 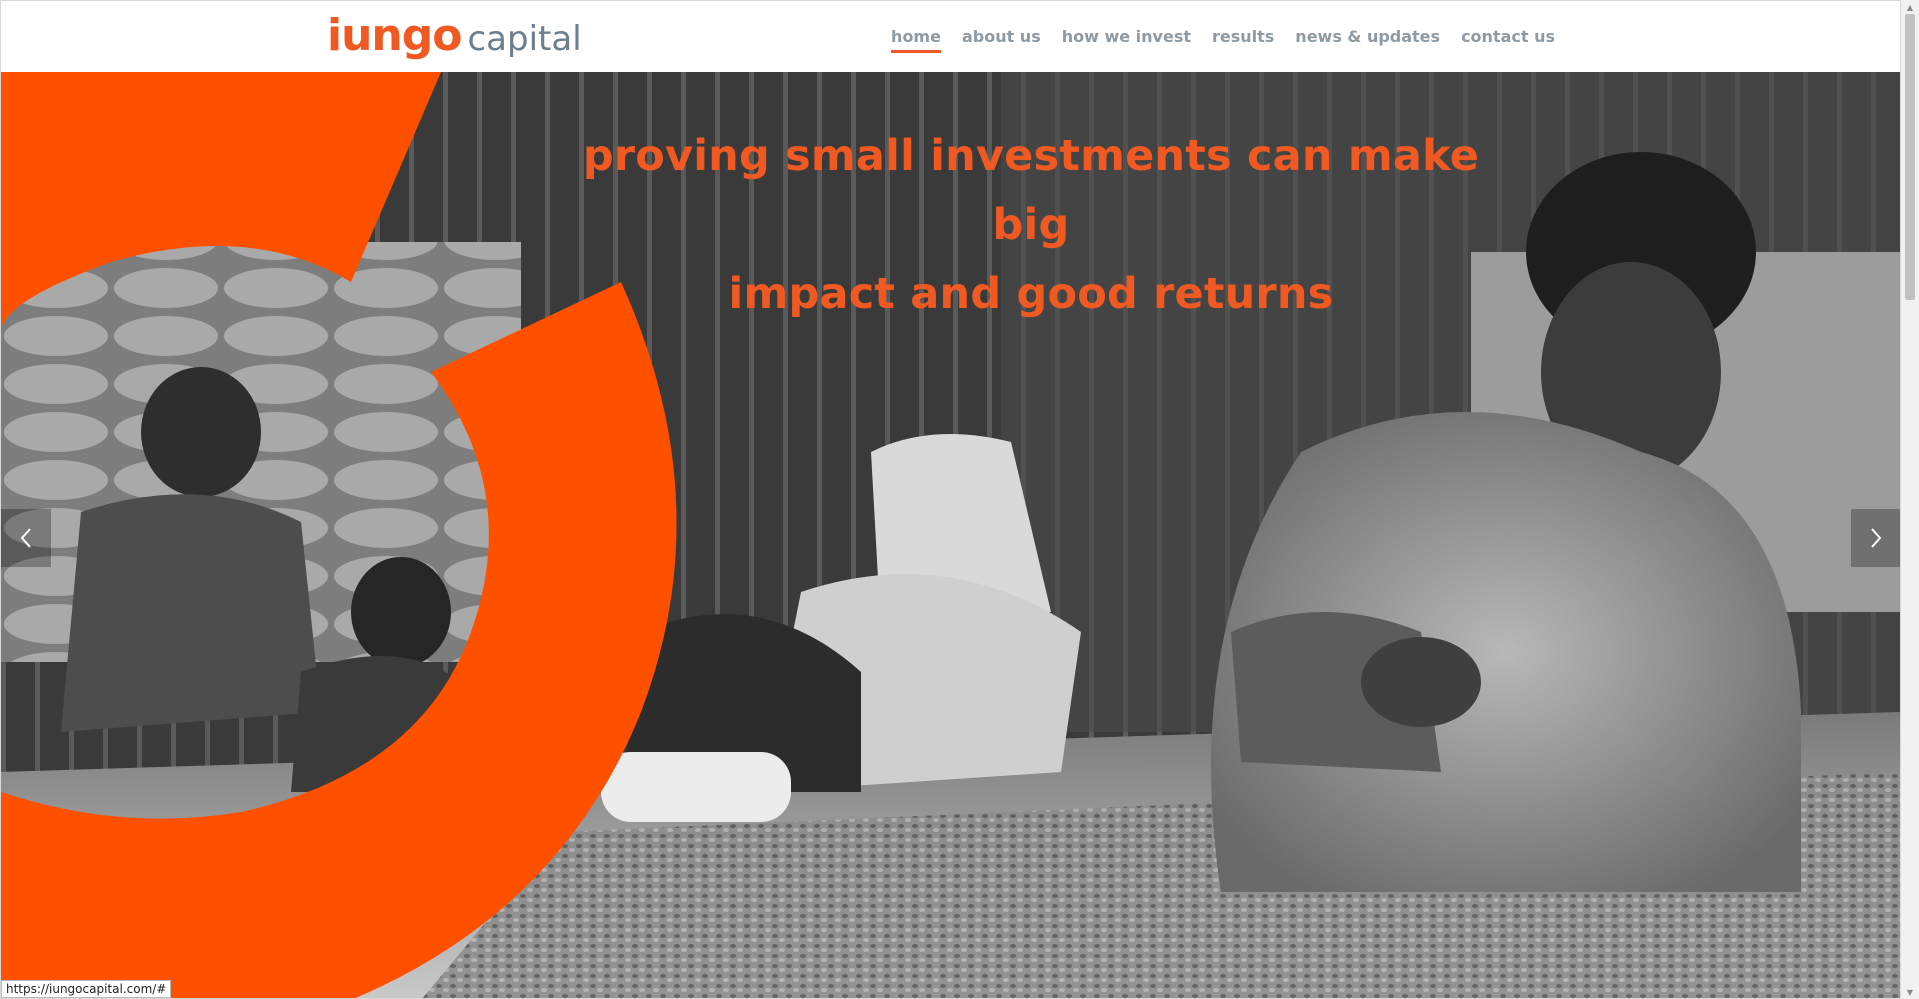 I want to click on nav-how-we-invest: how we invest, so click(x=1126, y=40).